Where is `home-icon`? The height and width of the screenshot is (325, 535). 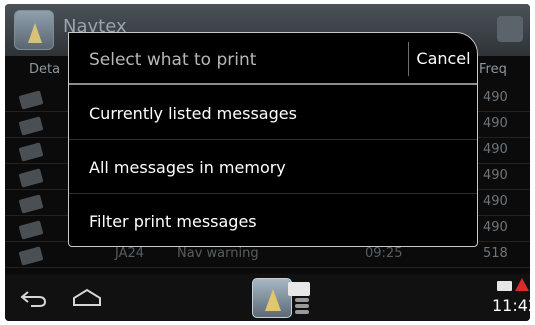
home-icon is located at coordinates (87, 297).